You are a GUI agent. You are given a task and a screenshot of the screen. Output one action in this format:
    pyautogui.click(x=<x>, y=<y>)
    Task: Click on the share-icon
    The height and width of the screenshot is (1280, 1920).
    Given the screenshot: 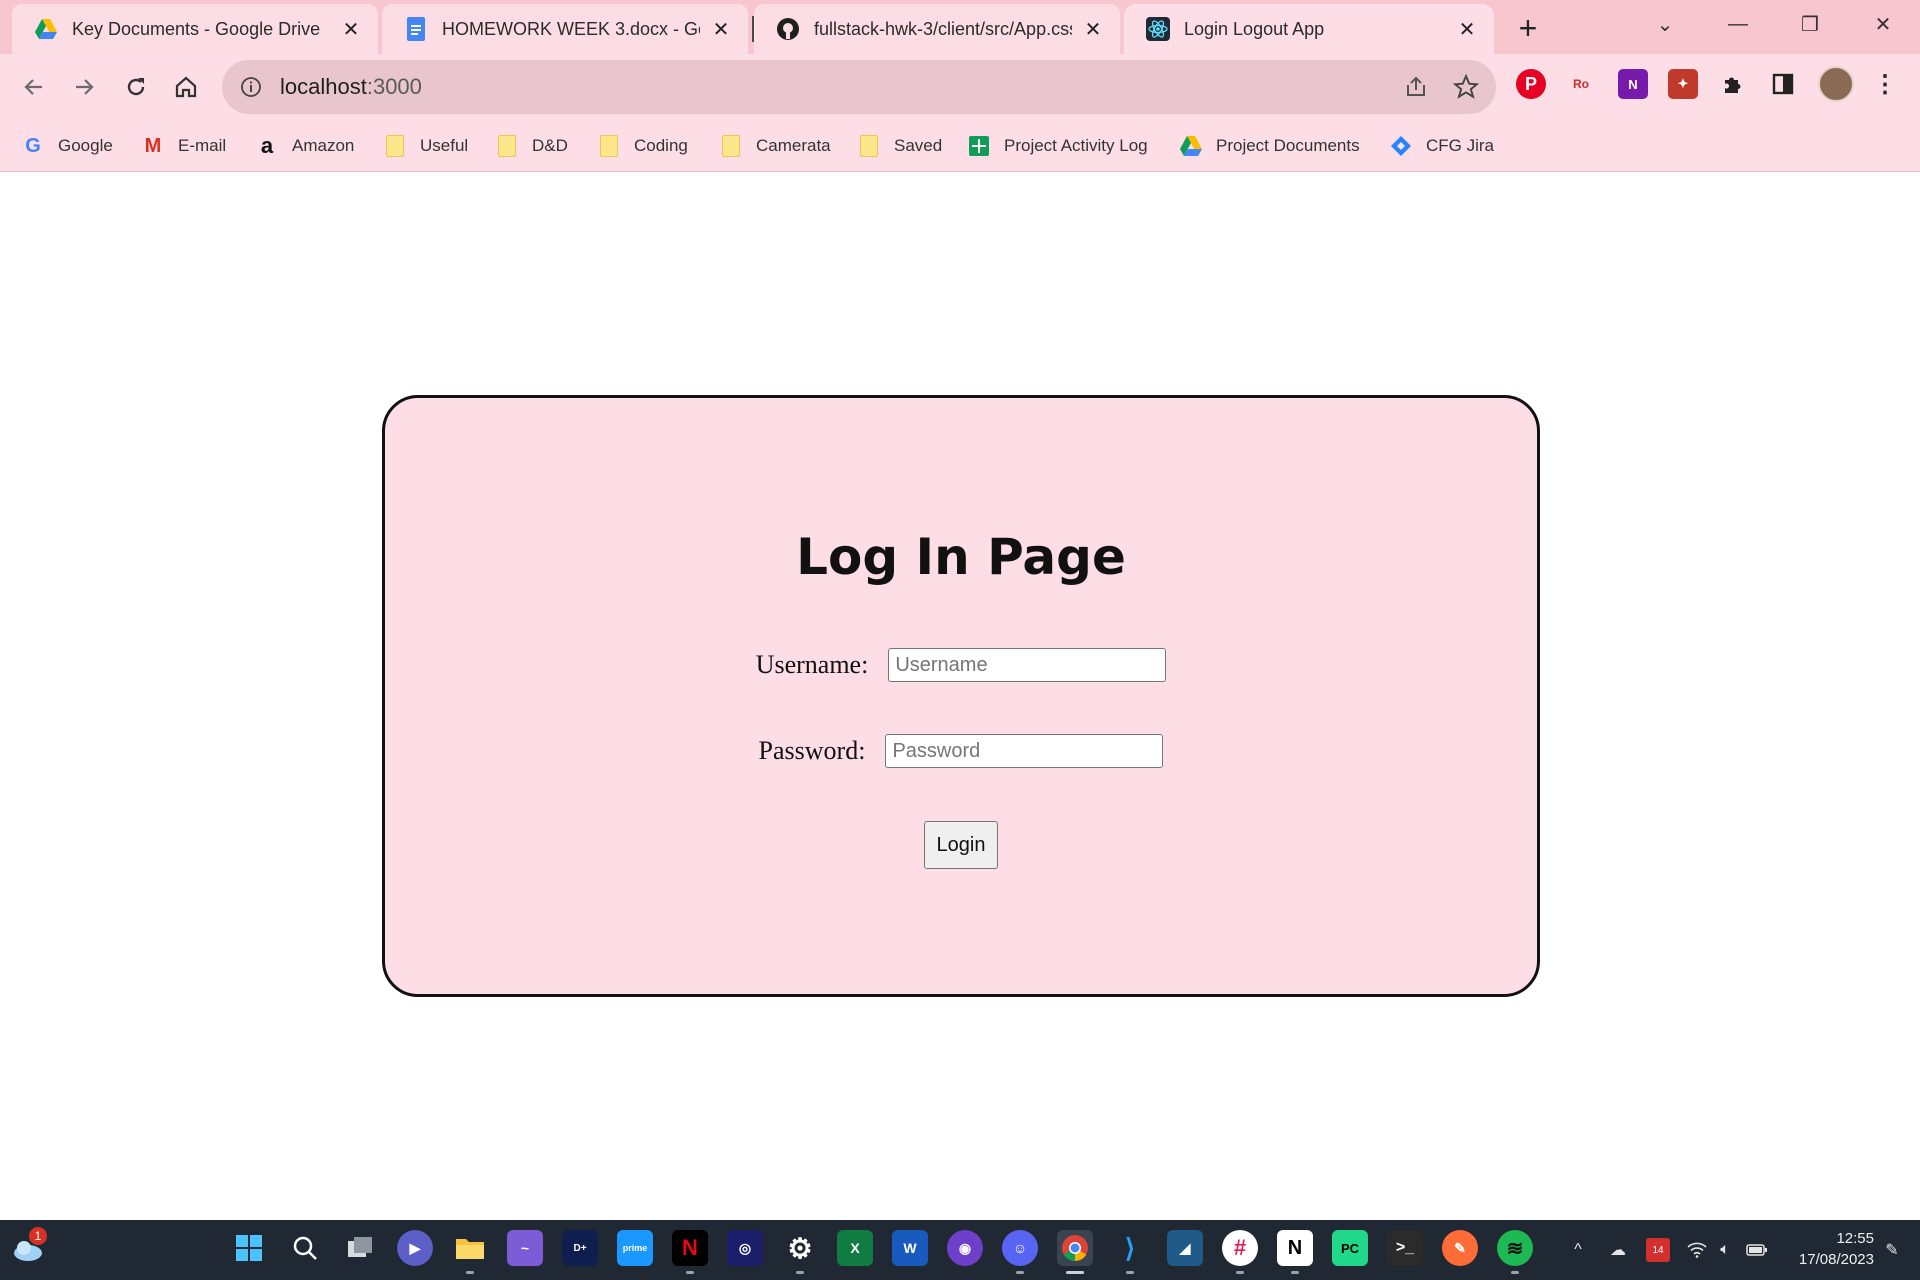 What is the action you would take?
    pyautogui.click(x=1416, y=87)
    